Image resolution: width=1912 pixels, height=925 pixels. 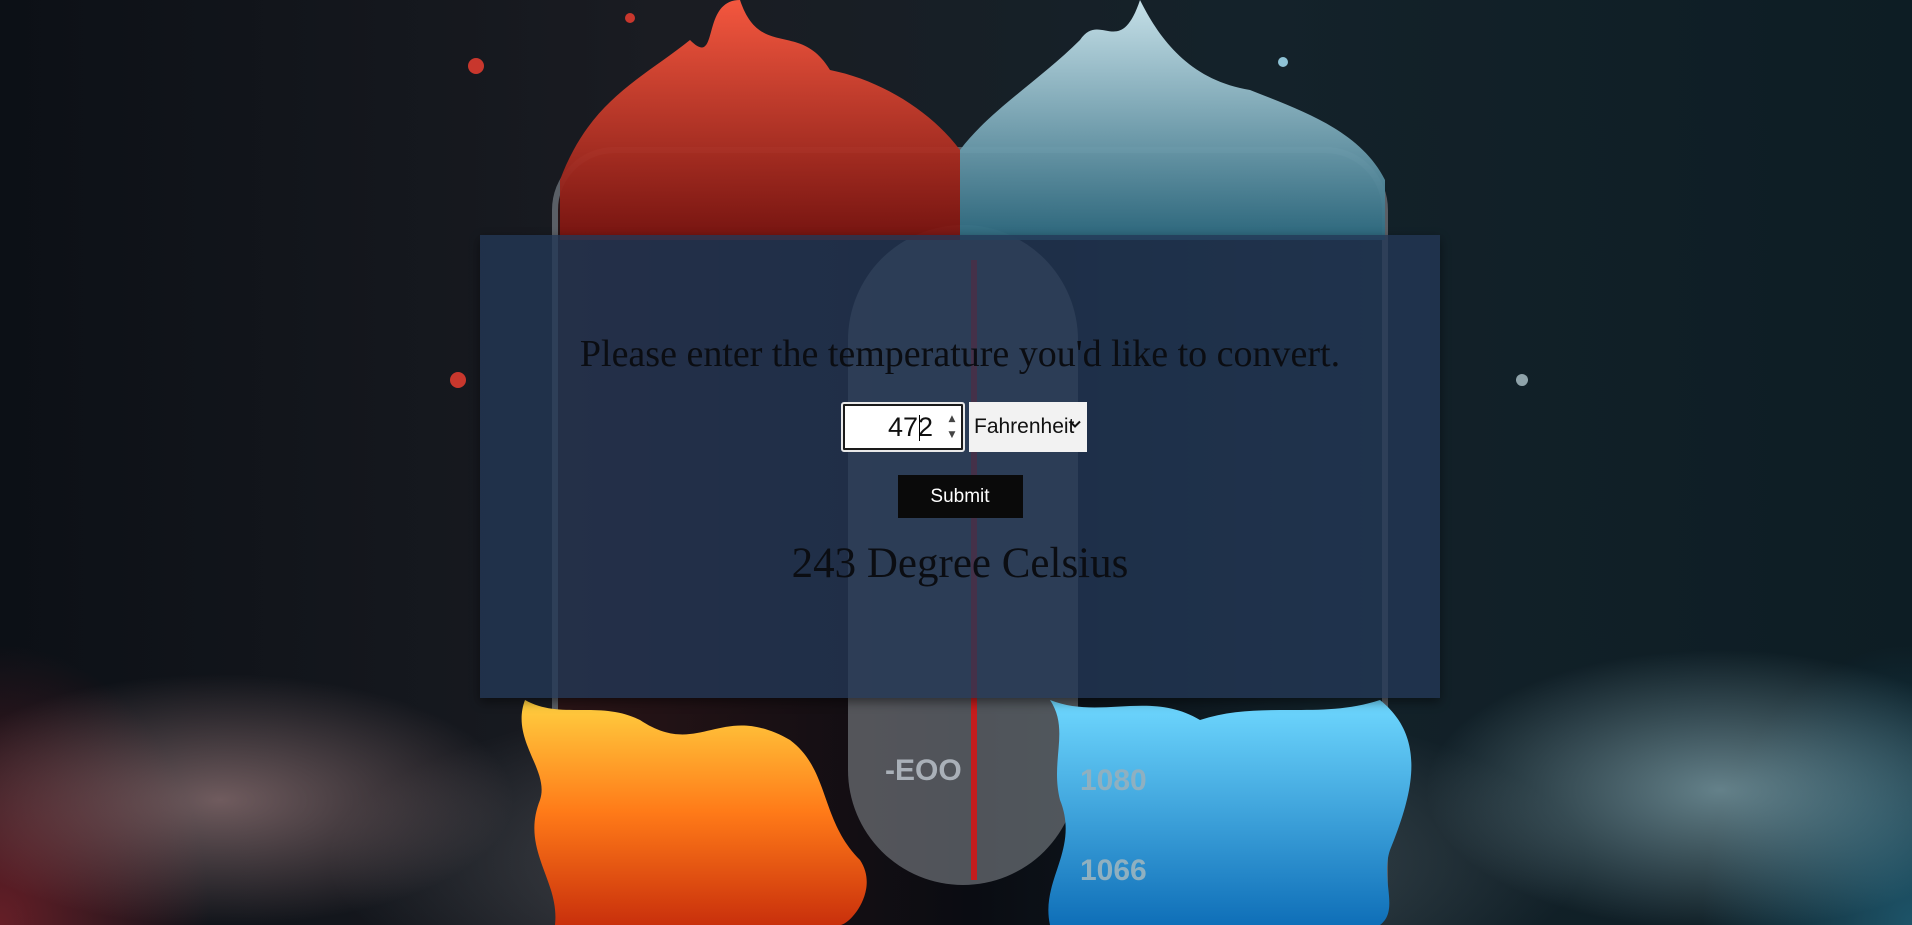 I want to click on ice-splash-top, so click(x=1172, y=120).